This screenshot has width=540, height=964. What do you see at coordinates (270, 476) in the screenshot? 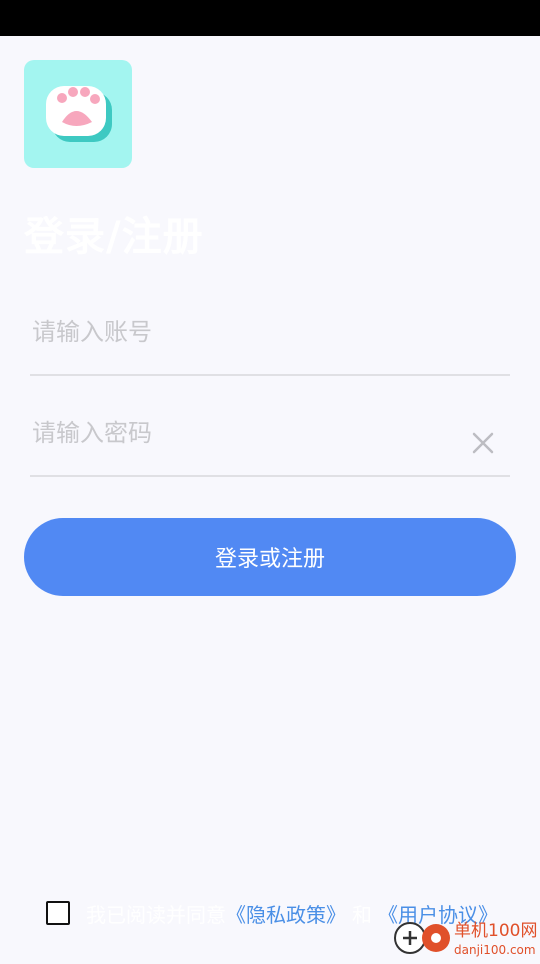
I see `password-underline` at bounding box center [270, 476].